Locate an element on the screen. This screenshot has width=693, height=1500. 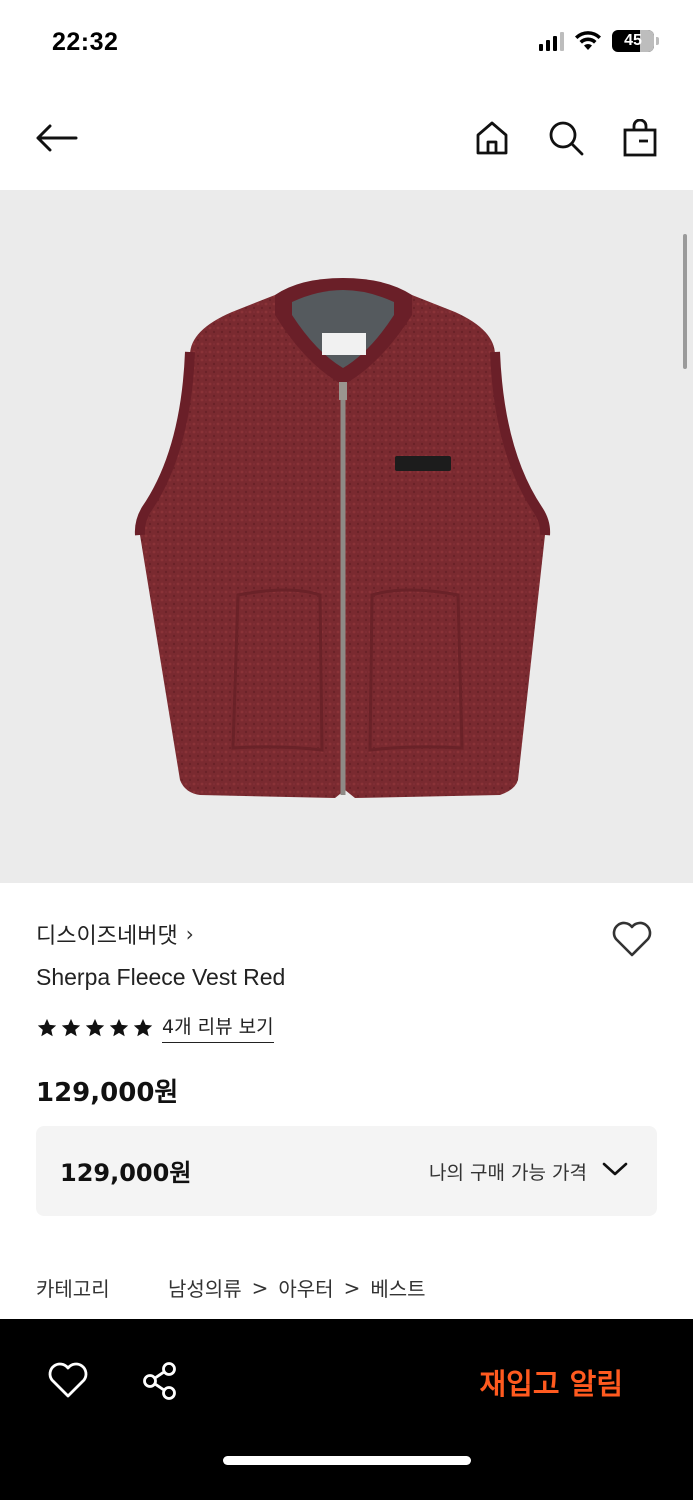
category-item: 베스트 is located at coordinates (397, 1287).